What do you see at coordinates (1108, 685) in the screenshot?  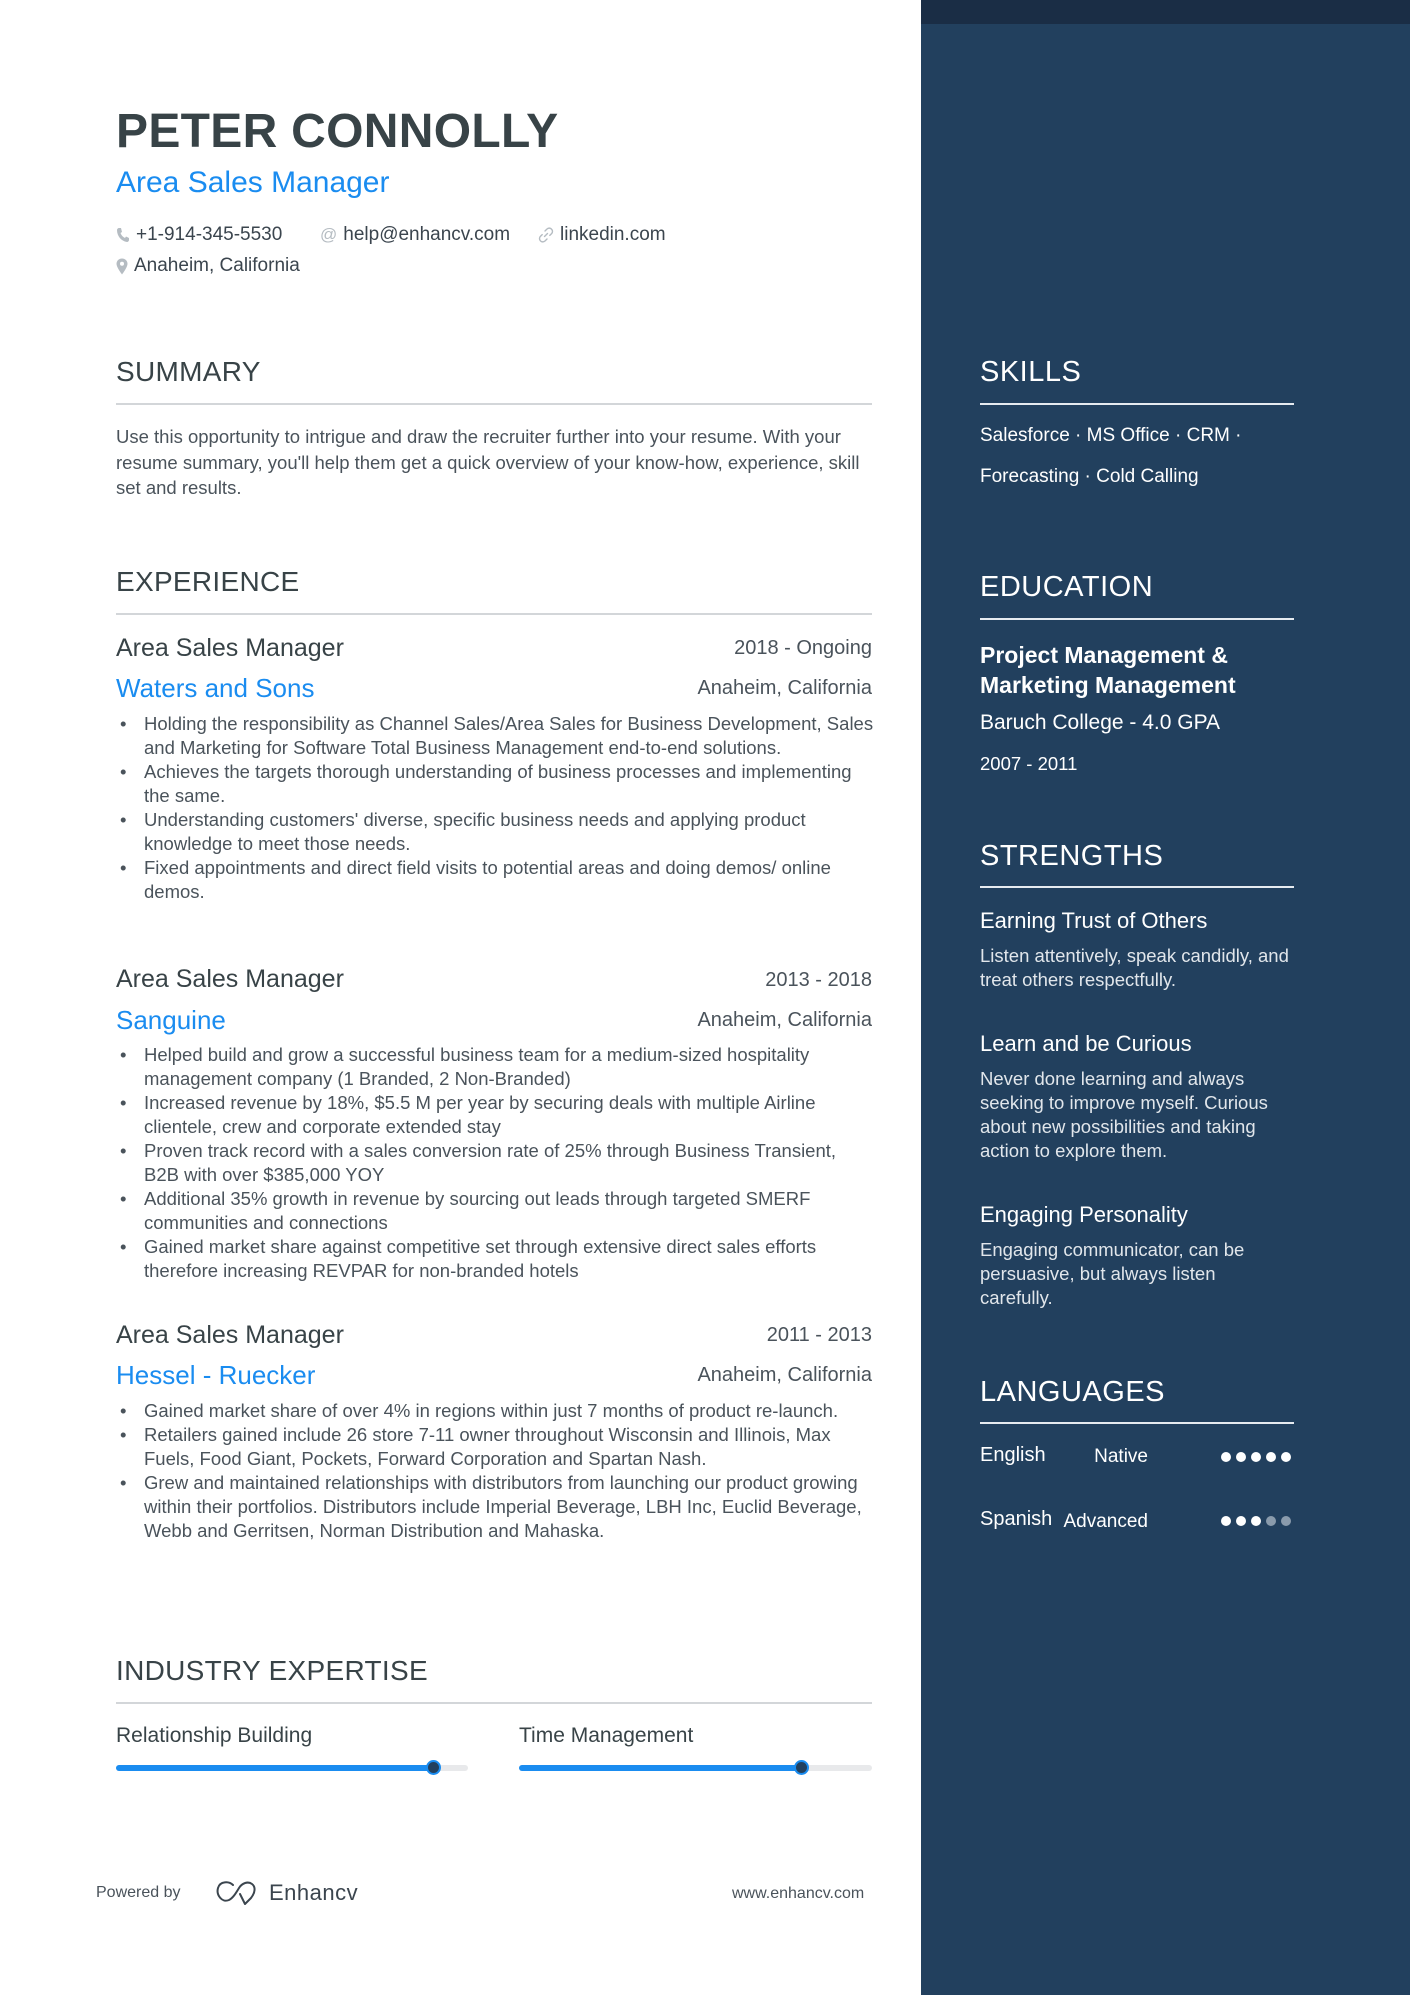 I see `degree-line: Marketing Management` at bounding box center [1108, 685].